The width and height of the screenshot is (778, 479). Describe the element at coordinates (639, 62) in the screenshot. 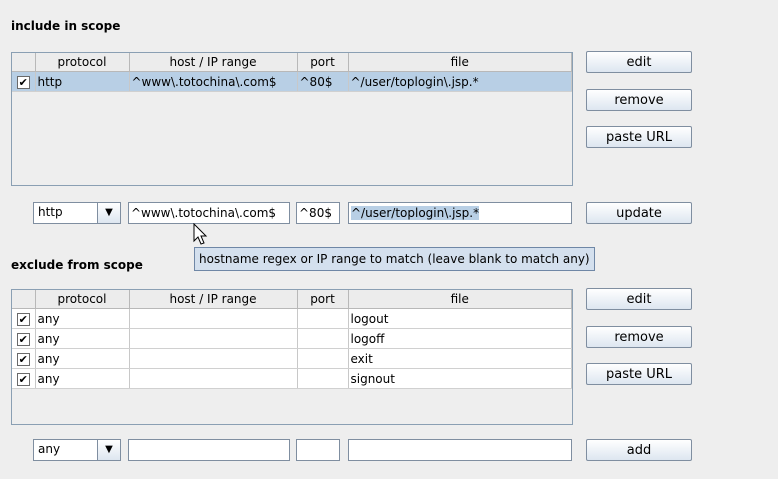

I see `include-edit-button: edit` at that location.